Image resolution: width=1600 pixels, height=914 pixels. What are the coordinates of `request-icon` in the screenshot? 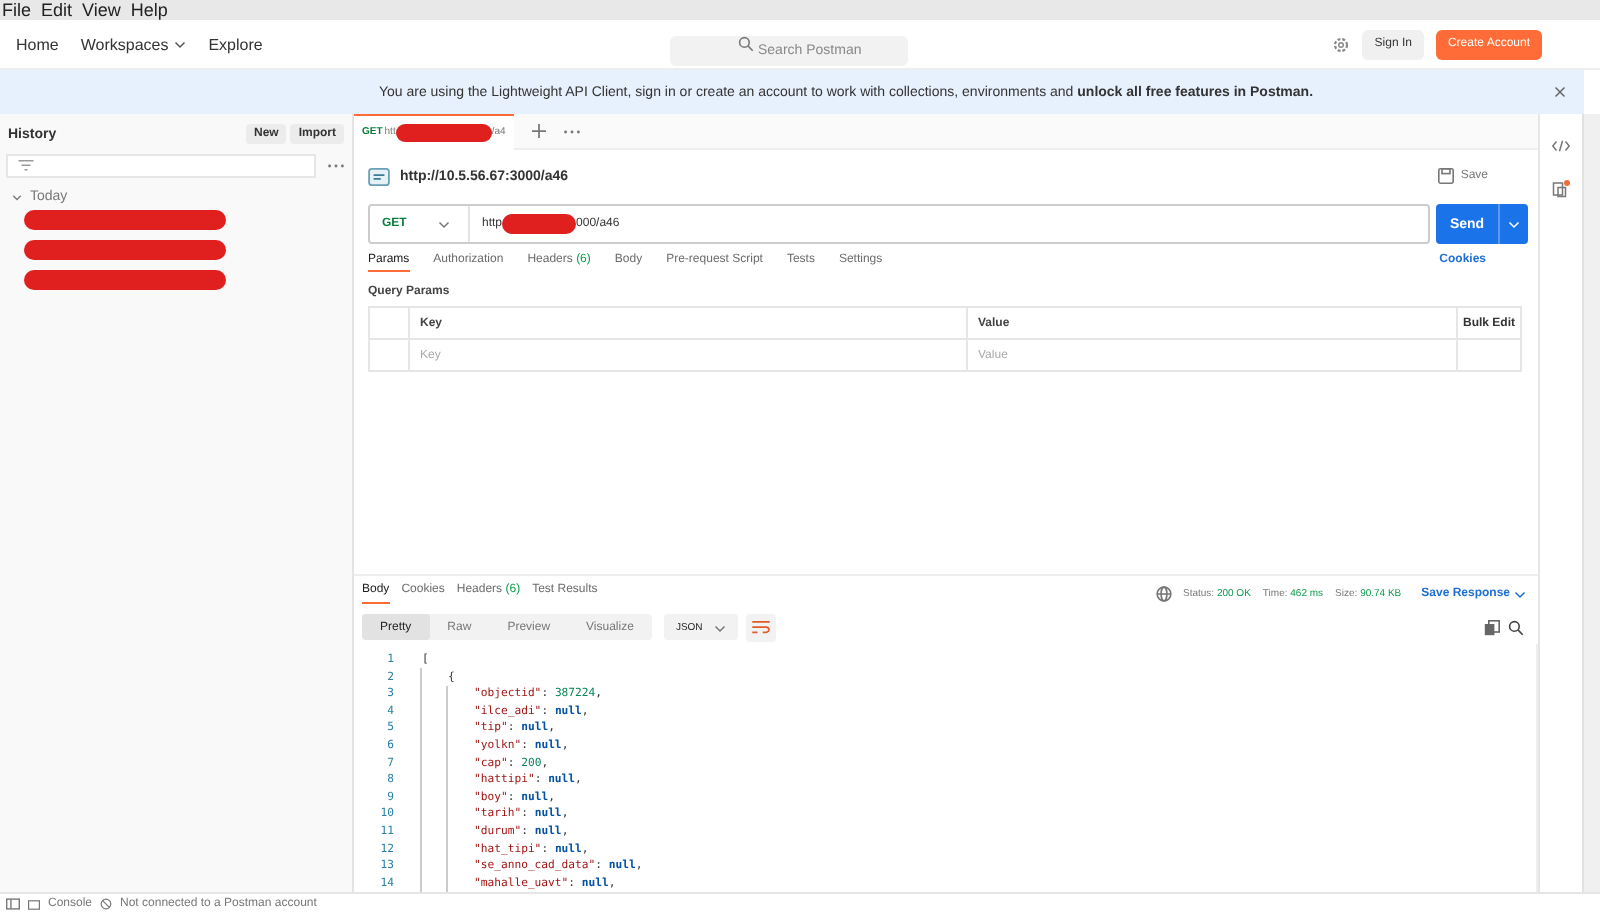 It's located at (379, 176).